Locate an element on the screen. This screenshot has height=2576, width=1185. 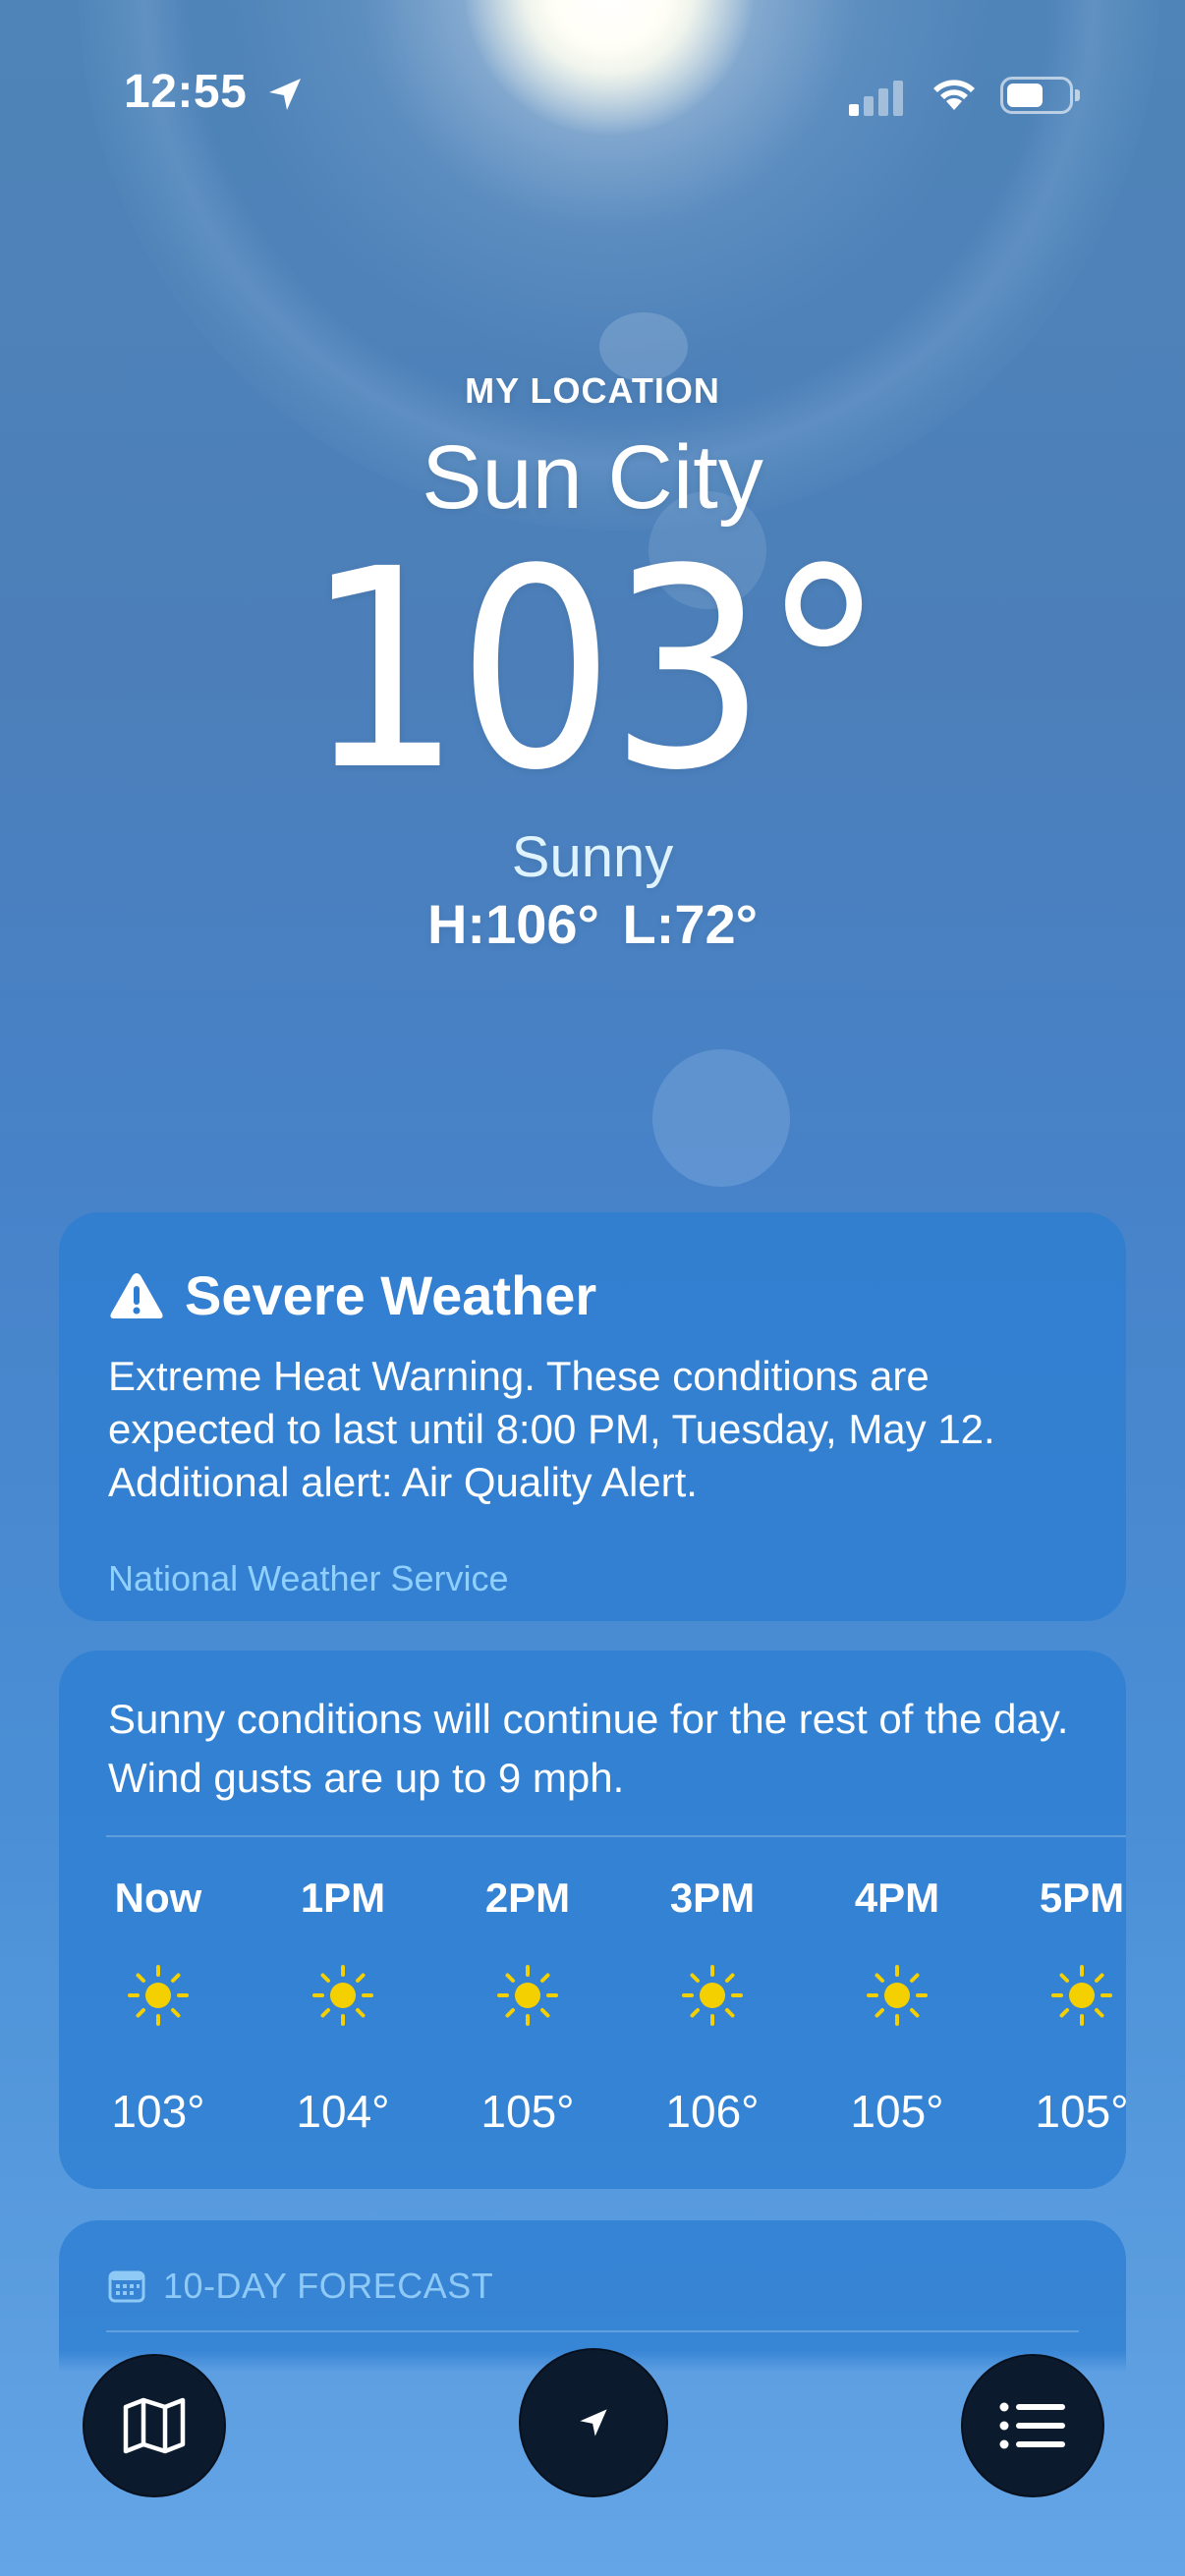
hour-item: 4PM 105° is located at coordinates (897, 1920).